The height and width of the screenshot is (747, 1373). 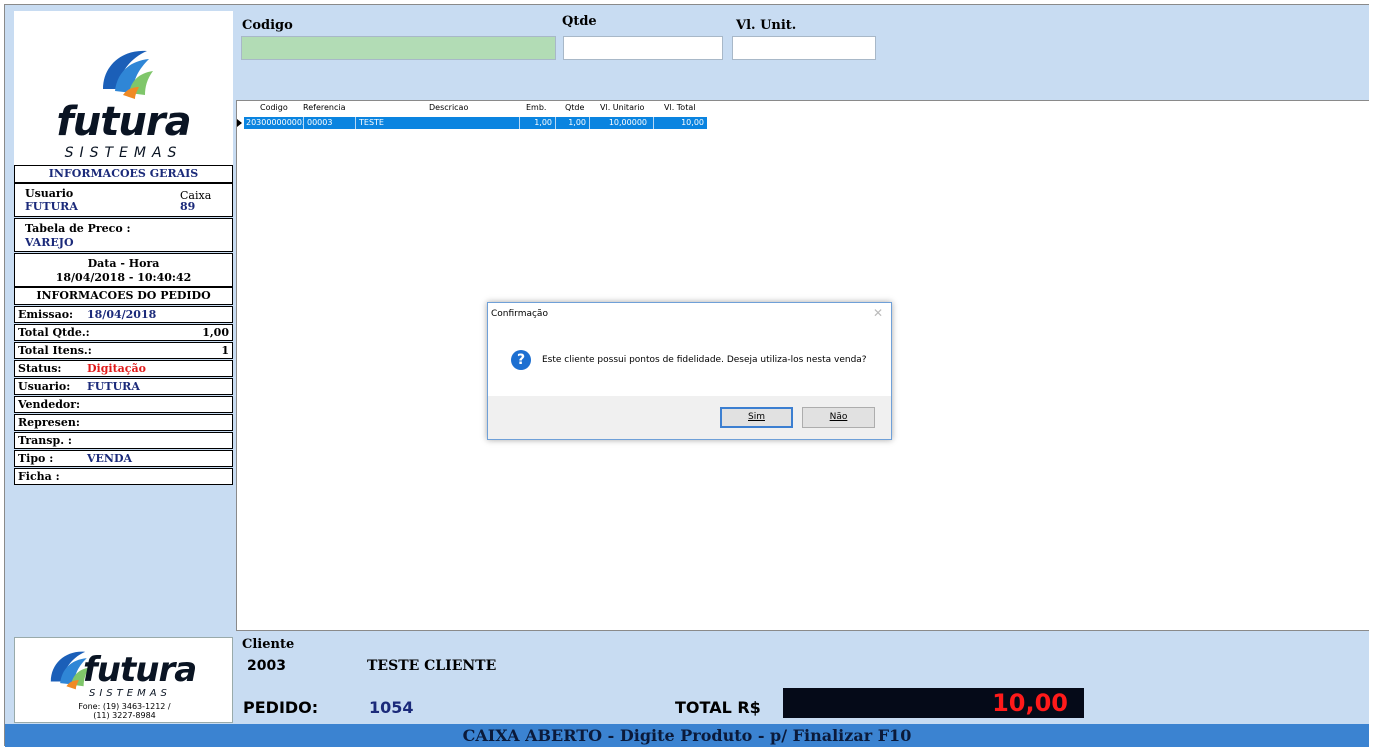 I want to click on section-header-gerais: INFORMACOES GERAIS, so click(x=123, y=174).